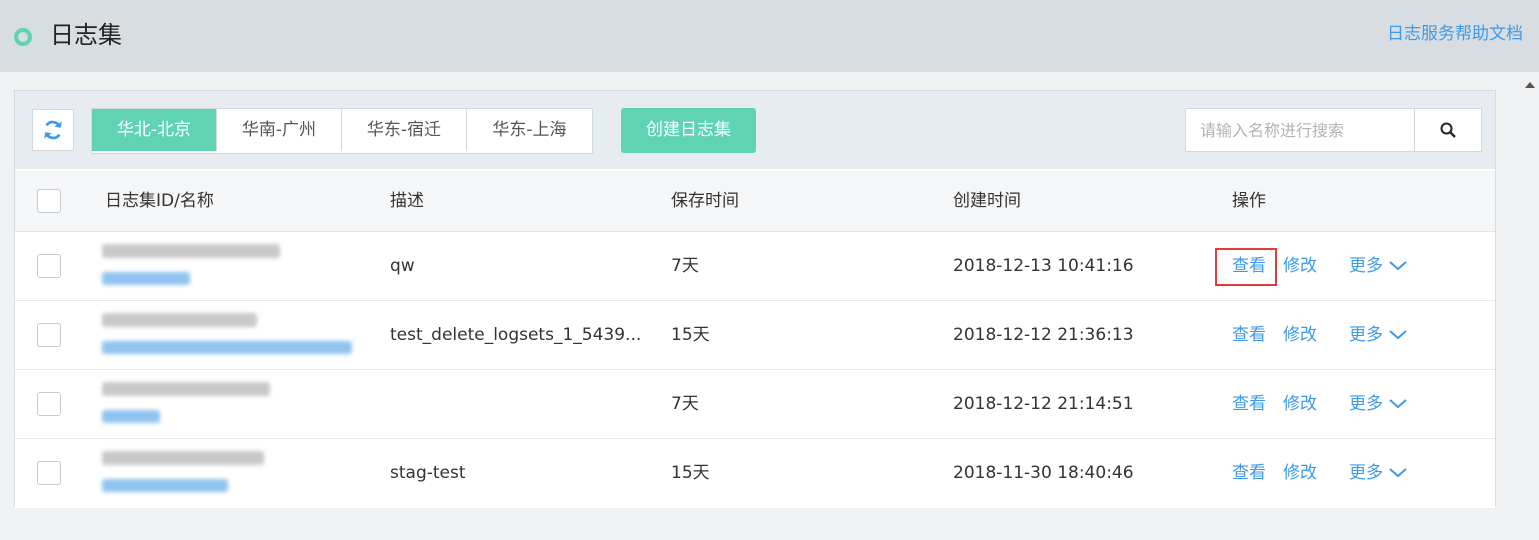  What do you see at coordinates (987, 201) in the screenshot?
I see `column-header-created: 创建时间` at bounding box center [987, 201].